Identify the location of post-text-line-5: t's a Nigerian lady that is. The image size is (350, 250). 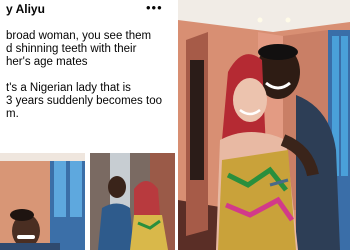
(68, 88).